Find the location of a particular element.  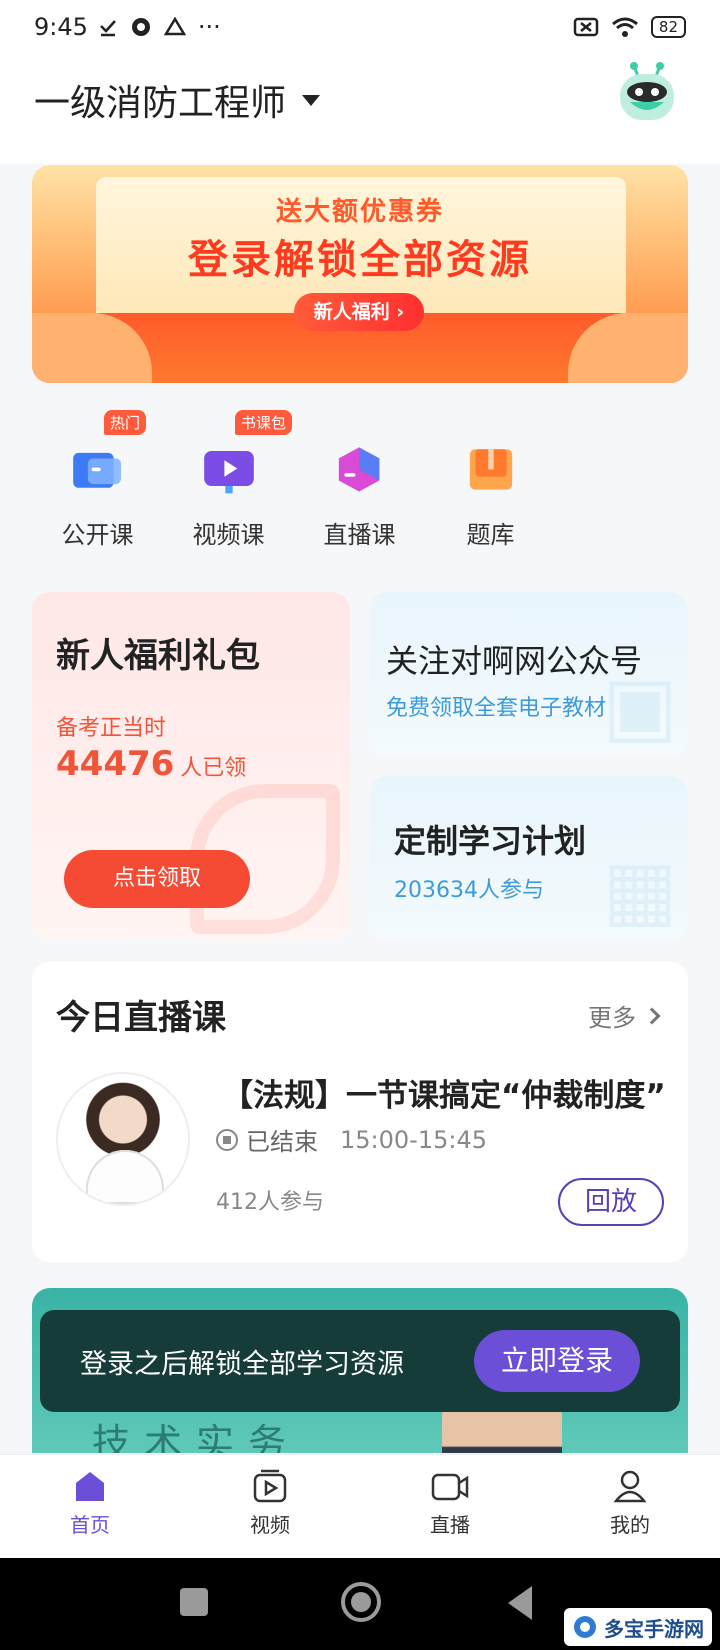

promo-banner: 送大额优惠券 登录解锁全部资源 新人福利 › is located at coordinates (360, 274).